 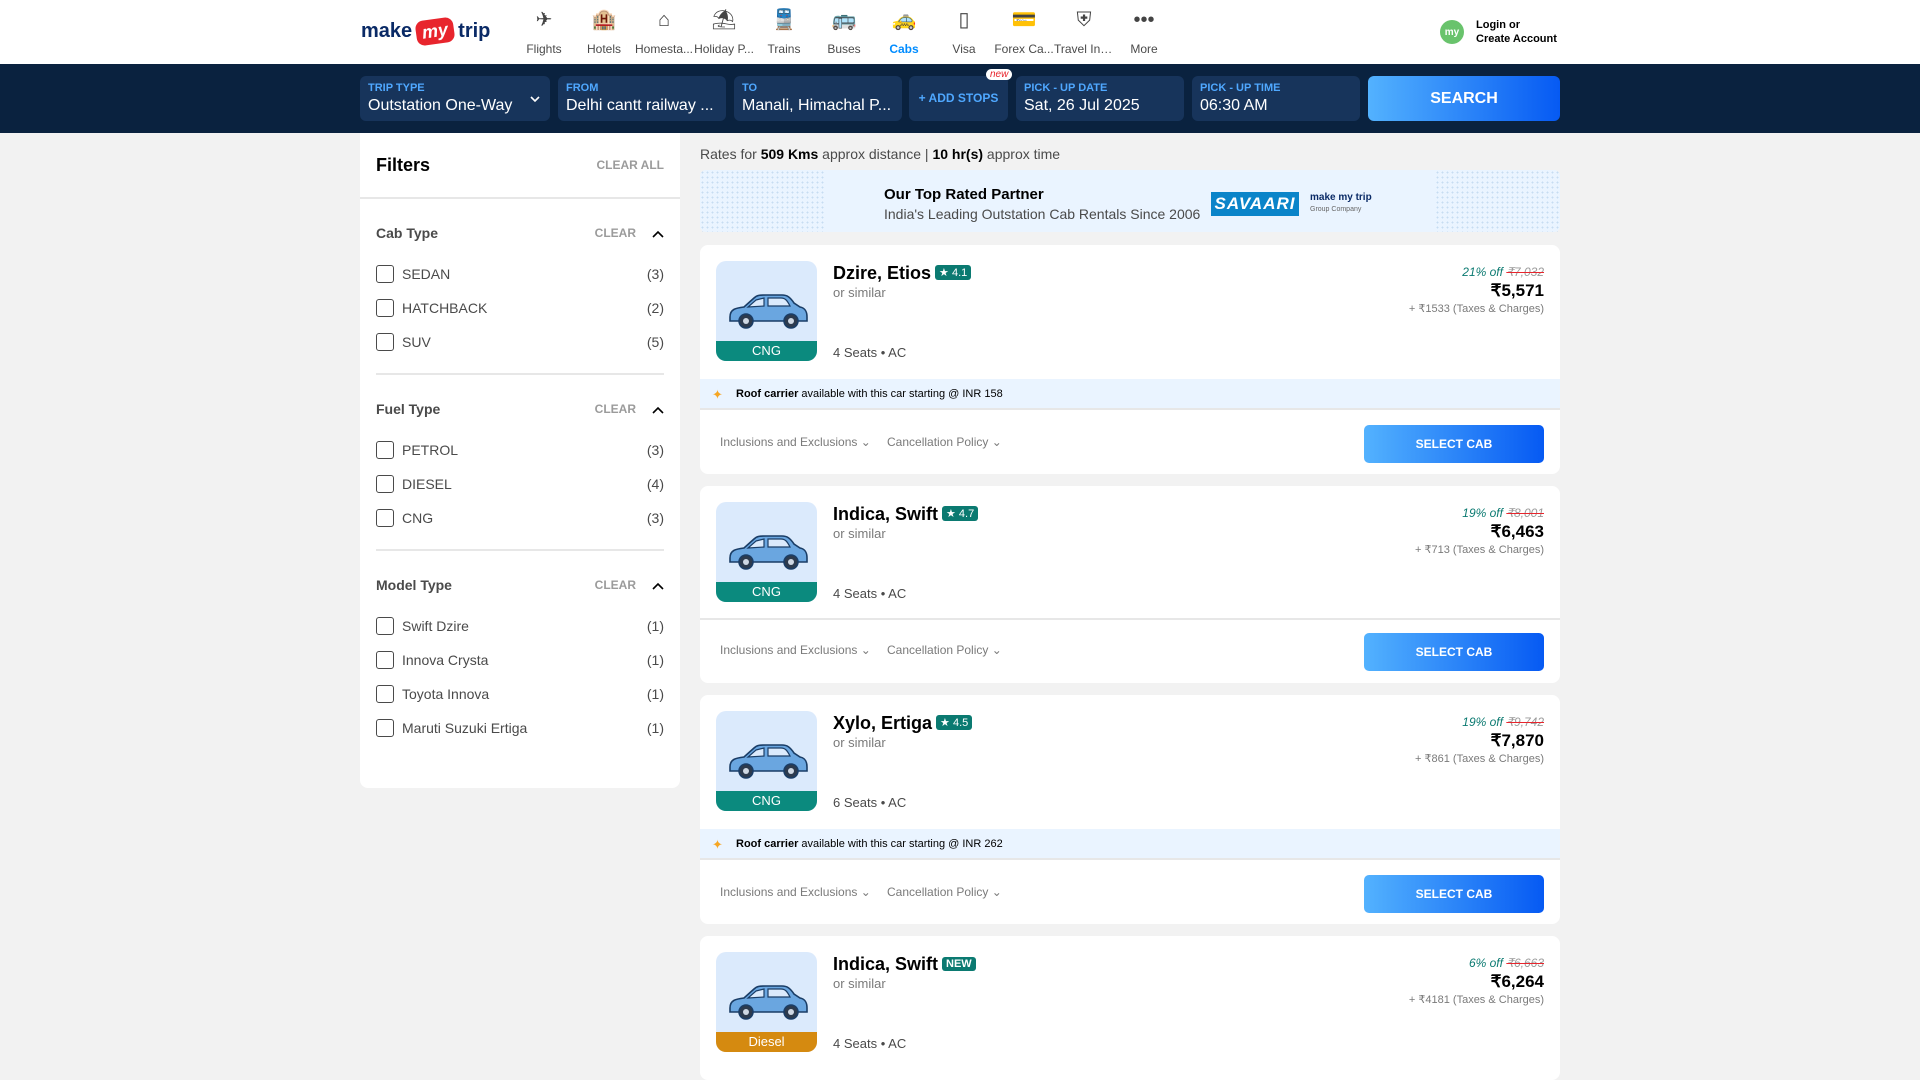 What do you see at coordinates (455, 98) in the screenshot?
I see `trip-type-field: TRIP TYPE Outstation One-Way` at bounding box center [455, 98].